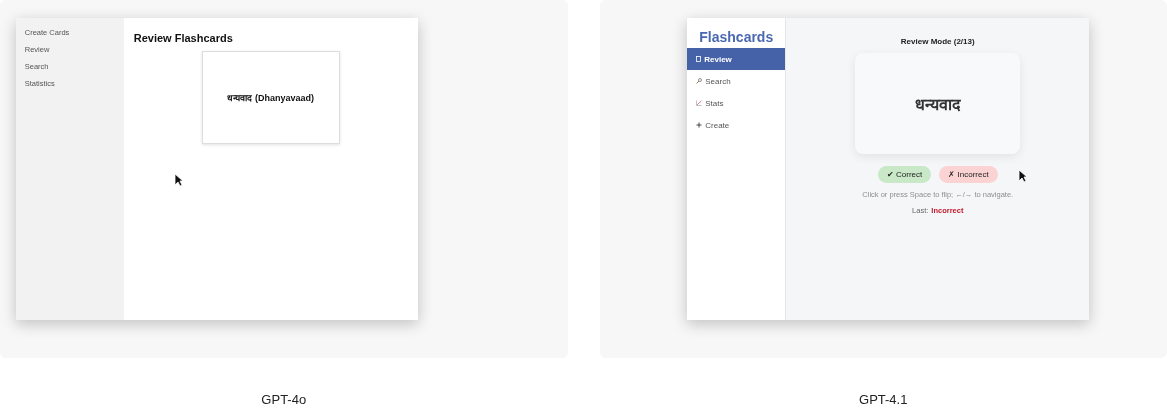 Image resolution: width=1167 pixels, height=420 pixels. Describe the element at coordinates (736, 59) in the screenshot. I see `sidebar-item: Review` at that location.